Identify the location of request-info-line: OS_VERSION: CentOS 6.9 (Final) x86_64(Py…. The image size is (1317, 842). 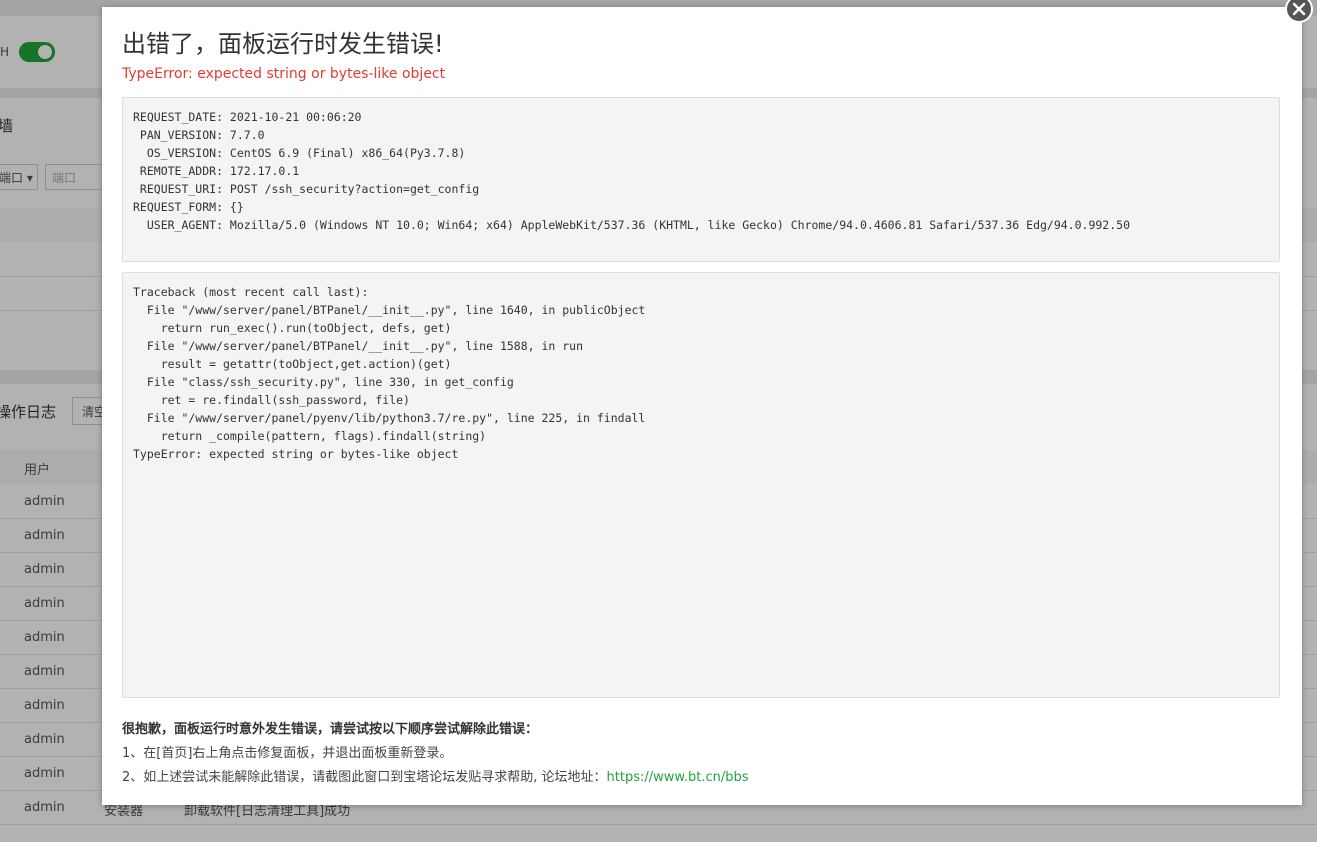
(299, 153).